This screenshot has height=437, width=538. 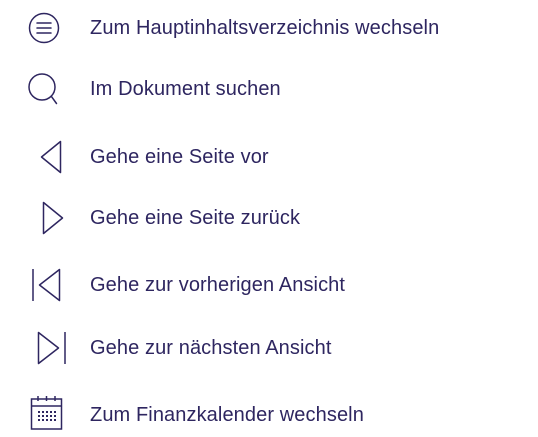 What do you see at coordinates (211, 348) in the screenshot?
I see `nav-item-label: Gehe zur nächsten Ansicht` at bounding box center [211, 348].